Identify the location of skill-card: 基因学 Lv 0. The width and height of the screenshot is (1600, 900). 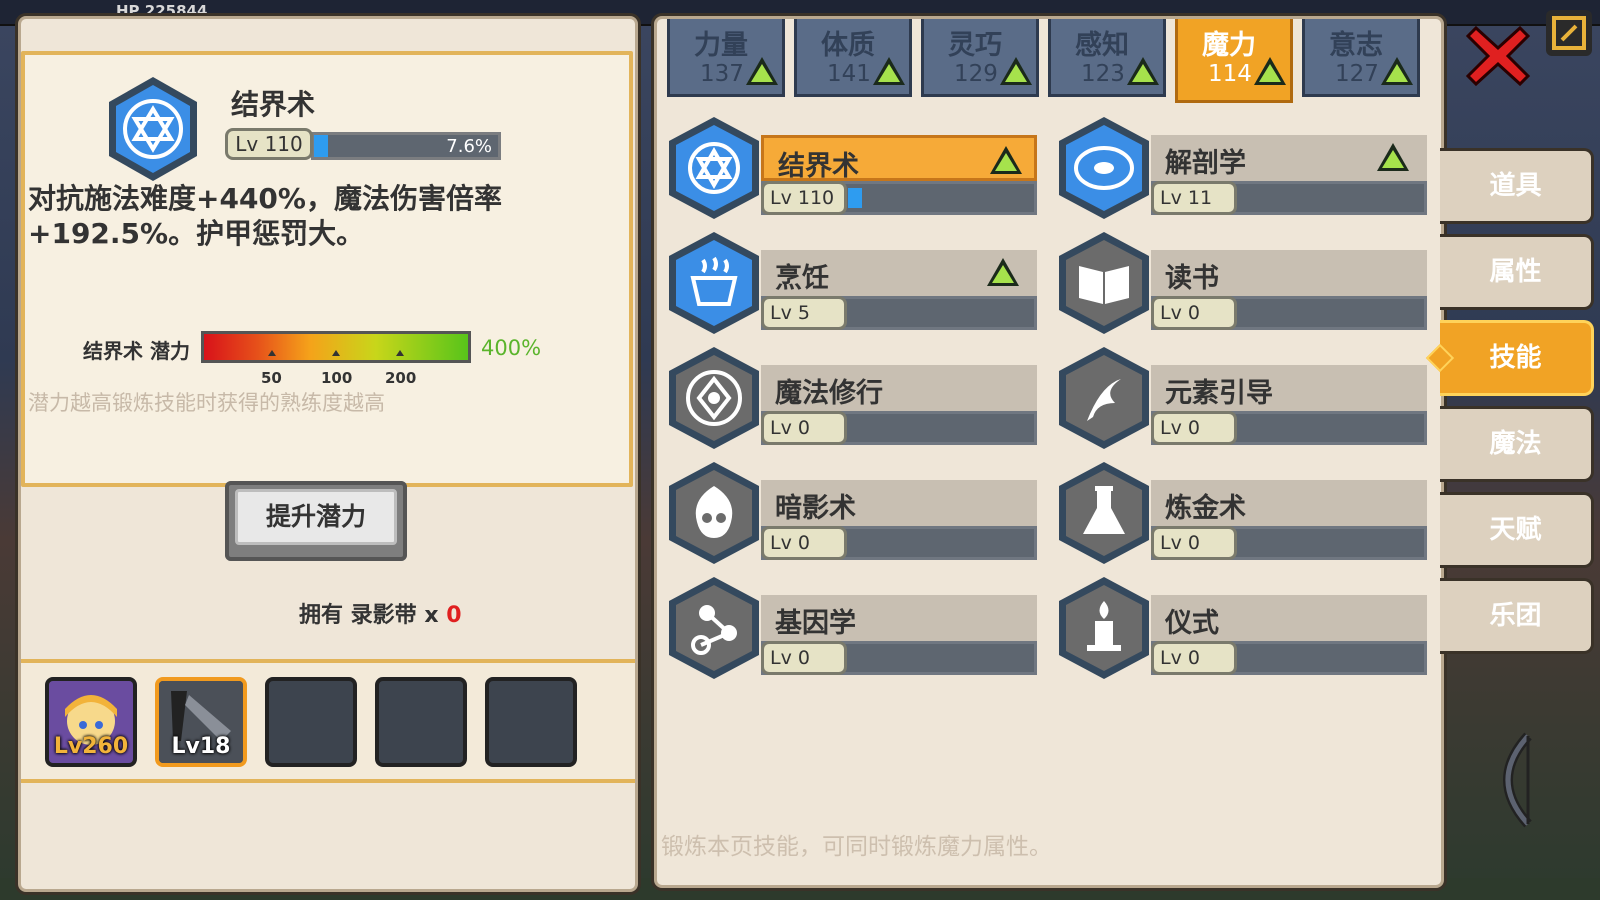
(852, 630).